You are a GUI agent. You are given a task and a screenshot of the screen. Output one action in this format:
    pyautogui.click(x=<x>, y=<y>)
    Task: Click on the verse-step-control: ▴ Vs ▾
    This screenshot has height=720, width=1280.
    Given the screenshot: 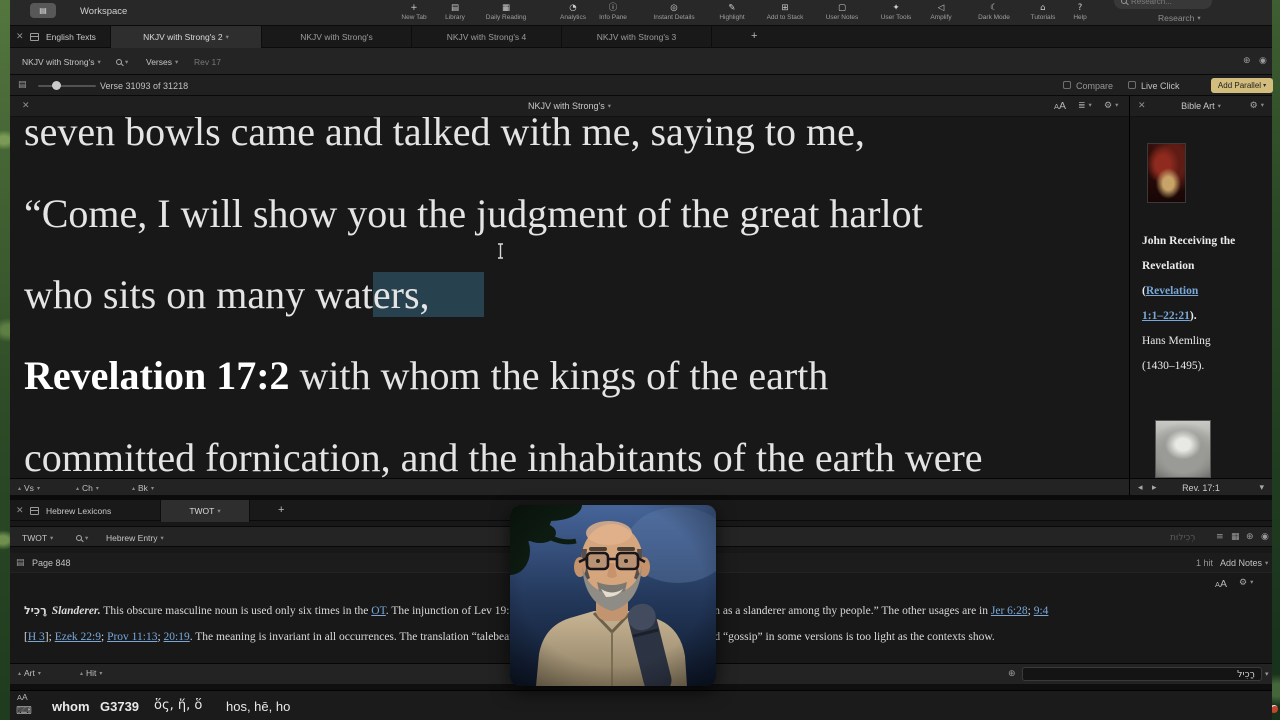 What is the action you would take?
    pyautogui.click(x=29, y=488)
    